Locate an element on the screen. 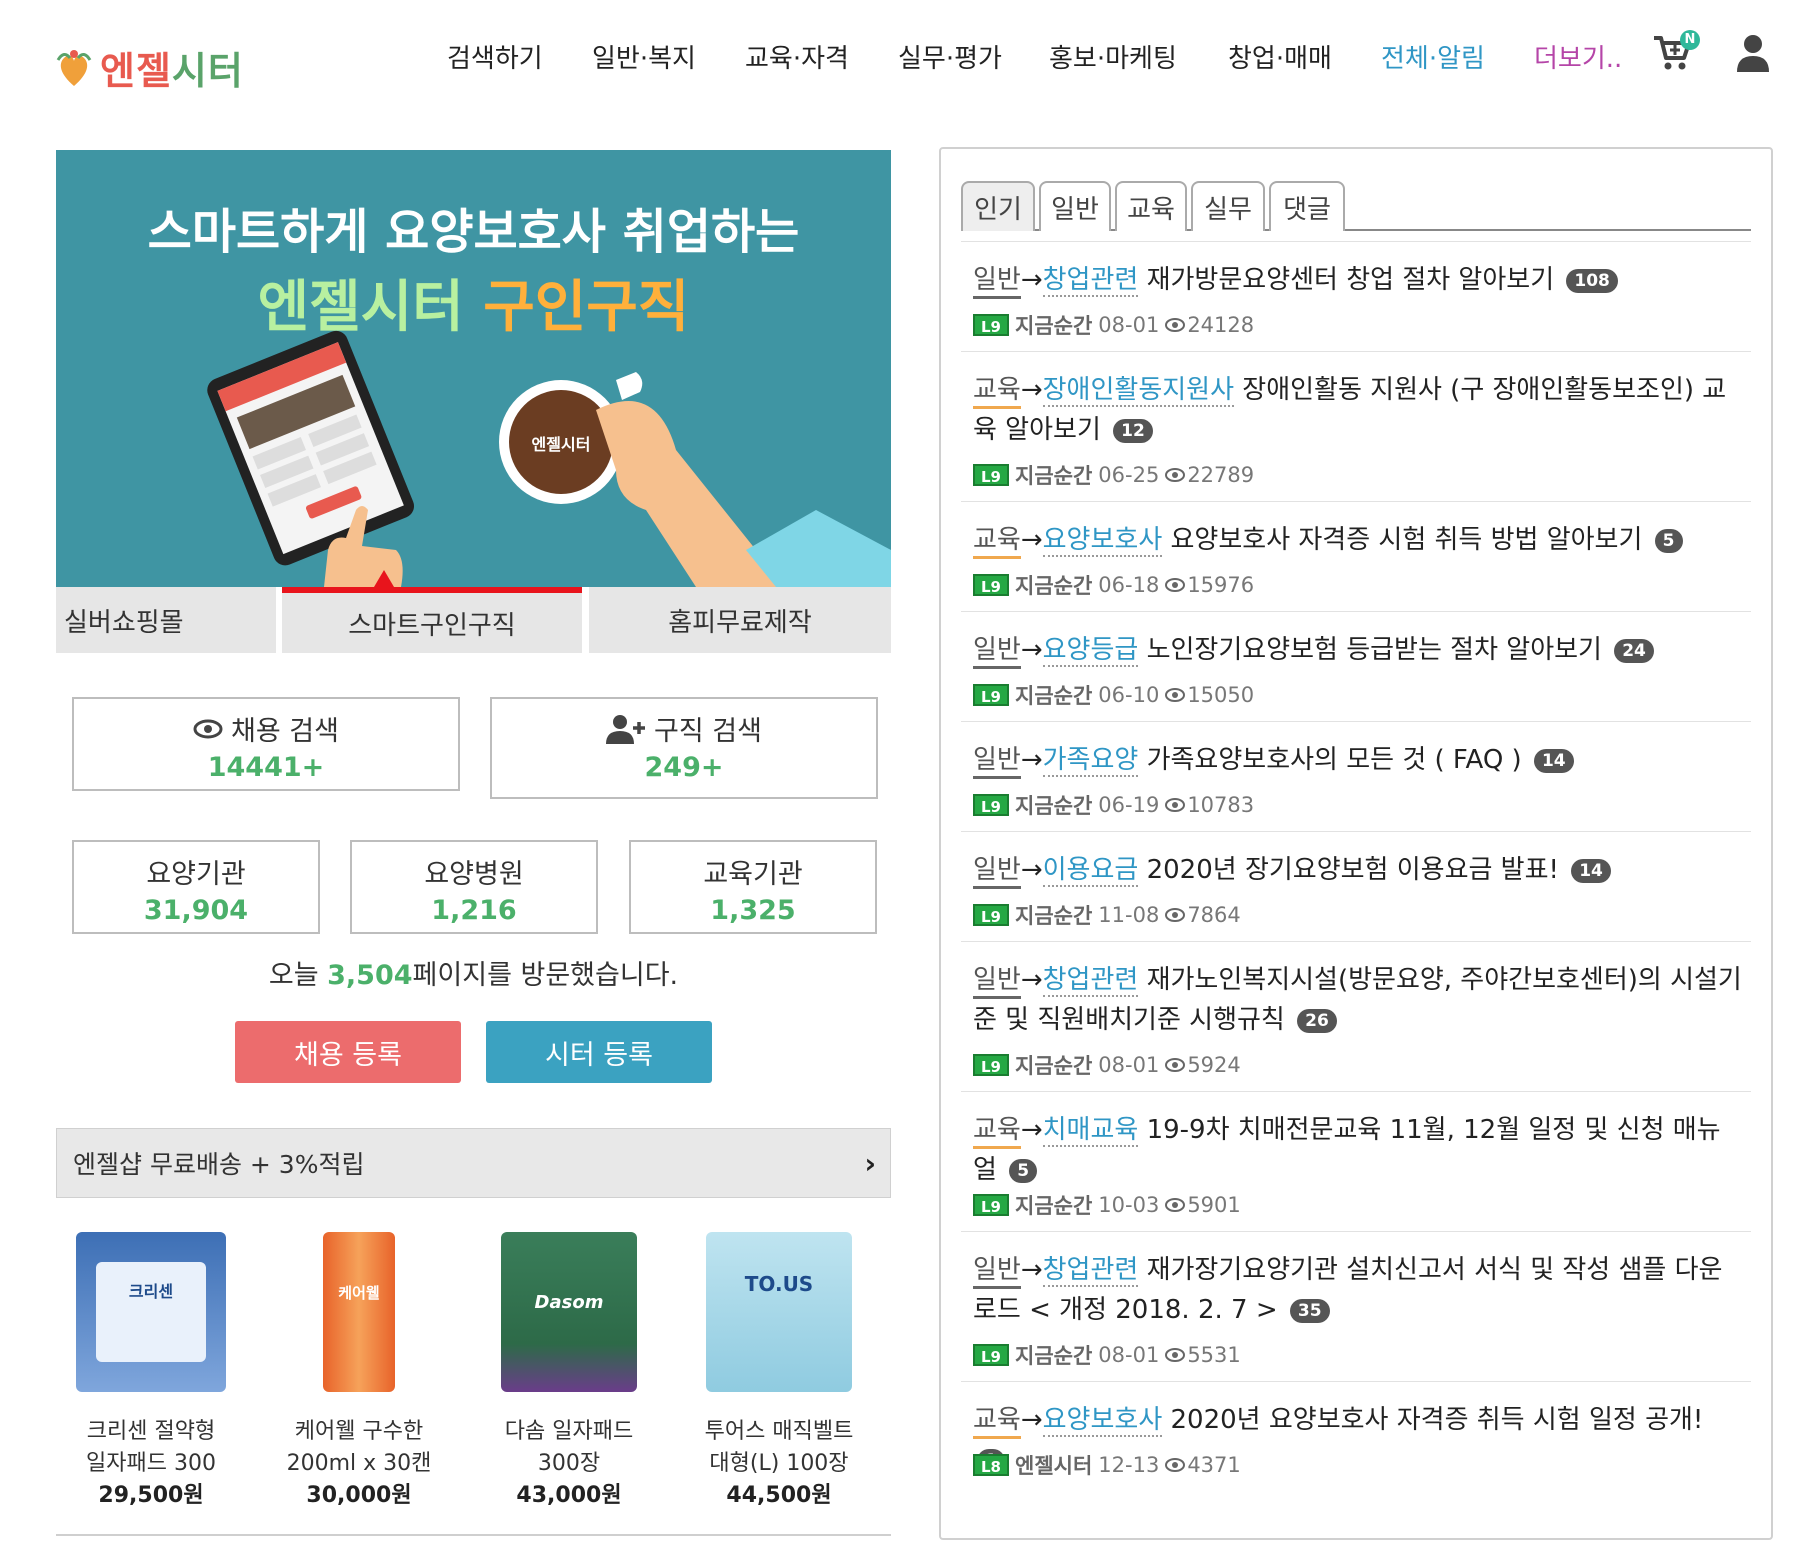  post-author: 엔젤시터 is located at coordinates (1053, 1465).